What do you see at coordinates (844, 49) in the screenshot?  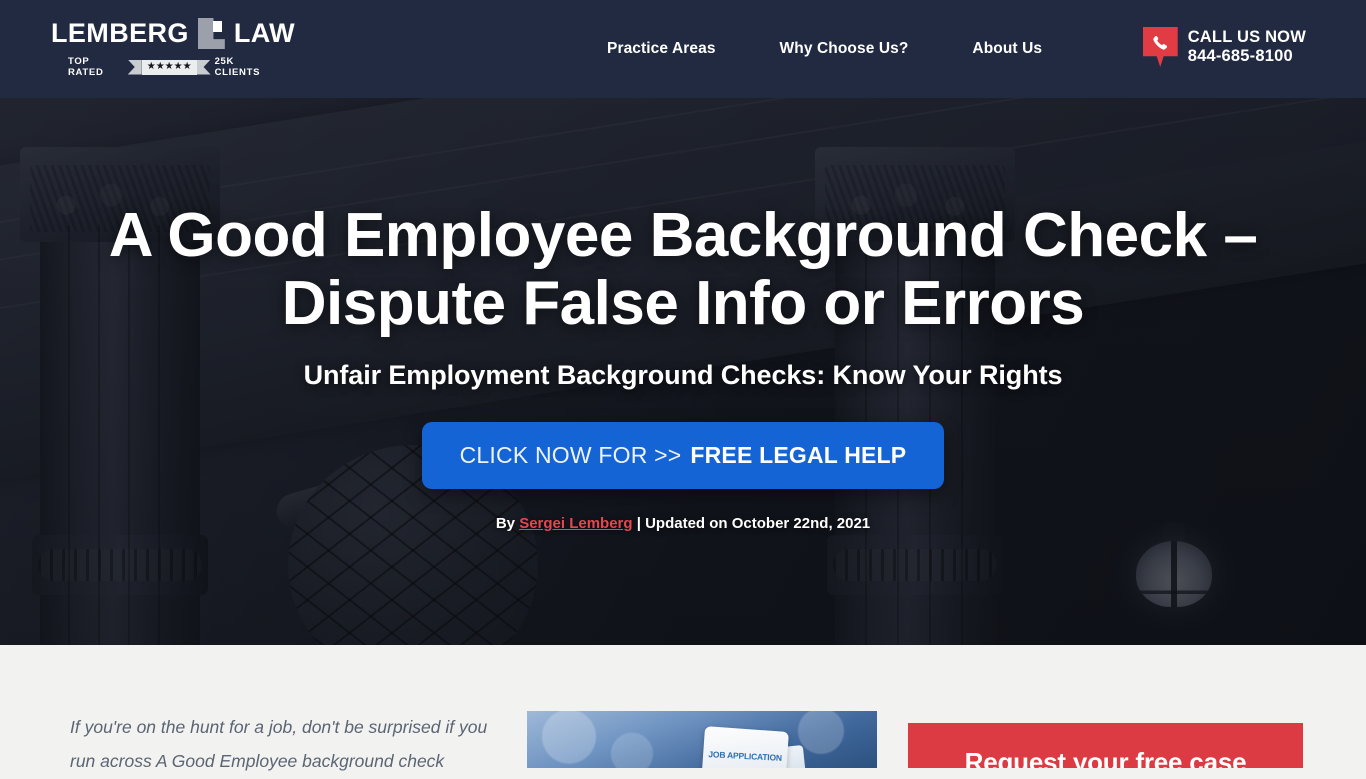 I see `nav-item-why-choose-us: Why Choose Us?` at bounding box center [844, 49].